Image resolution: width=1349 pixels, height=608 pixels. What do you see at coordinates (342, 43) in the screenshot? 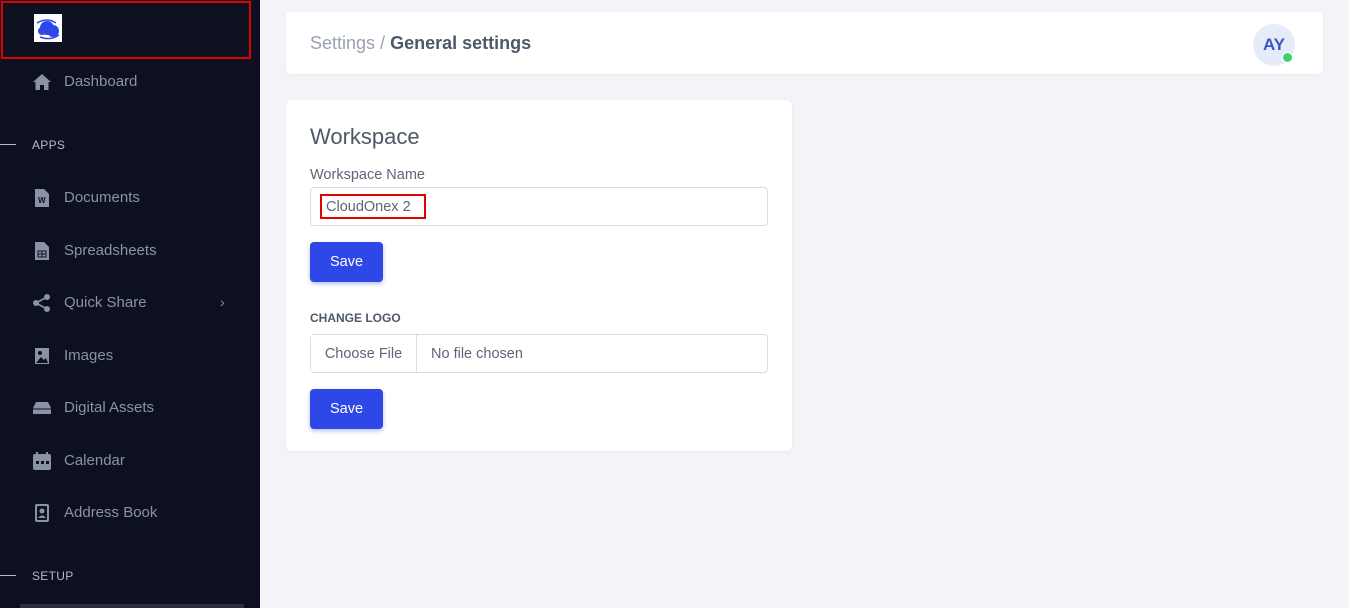
I see `breadcrumb-parent: Settings` at bounding box center [342, 43].